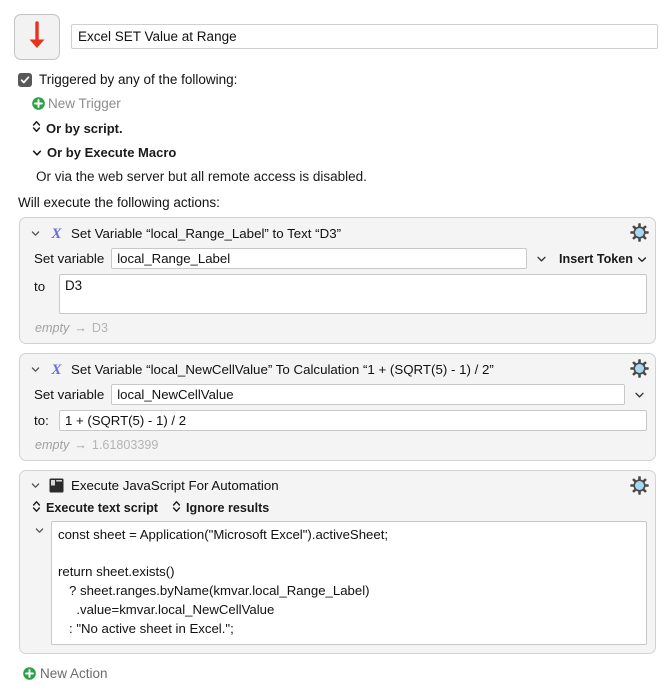  I want to click on or-by-script-row: Or by script., so click(344, 128).